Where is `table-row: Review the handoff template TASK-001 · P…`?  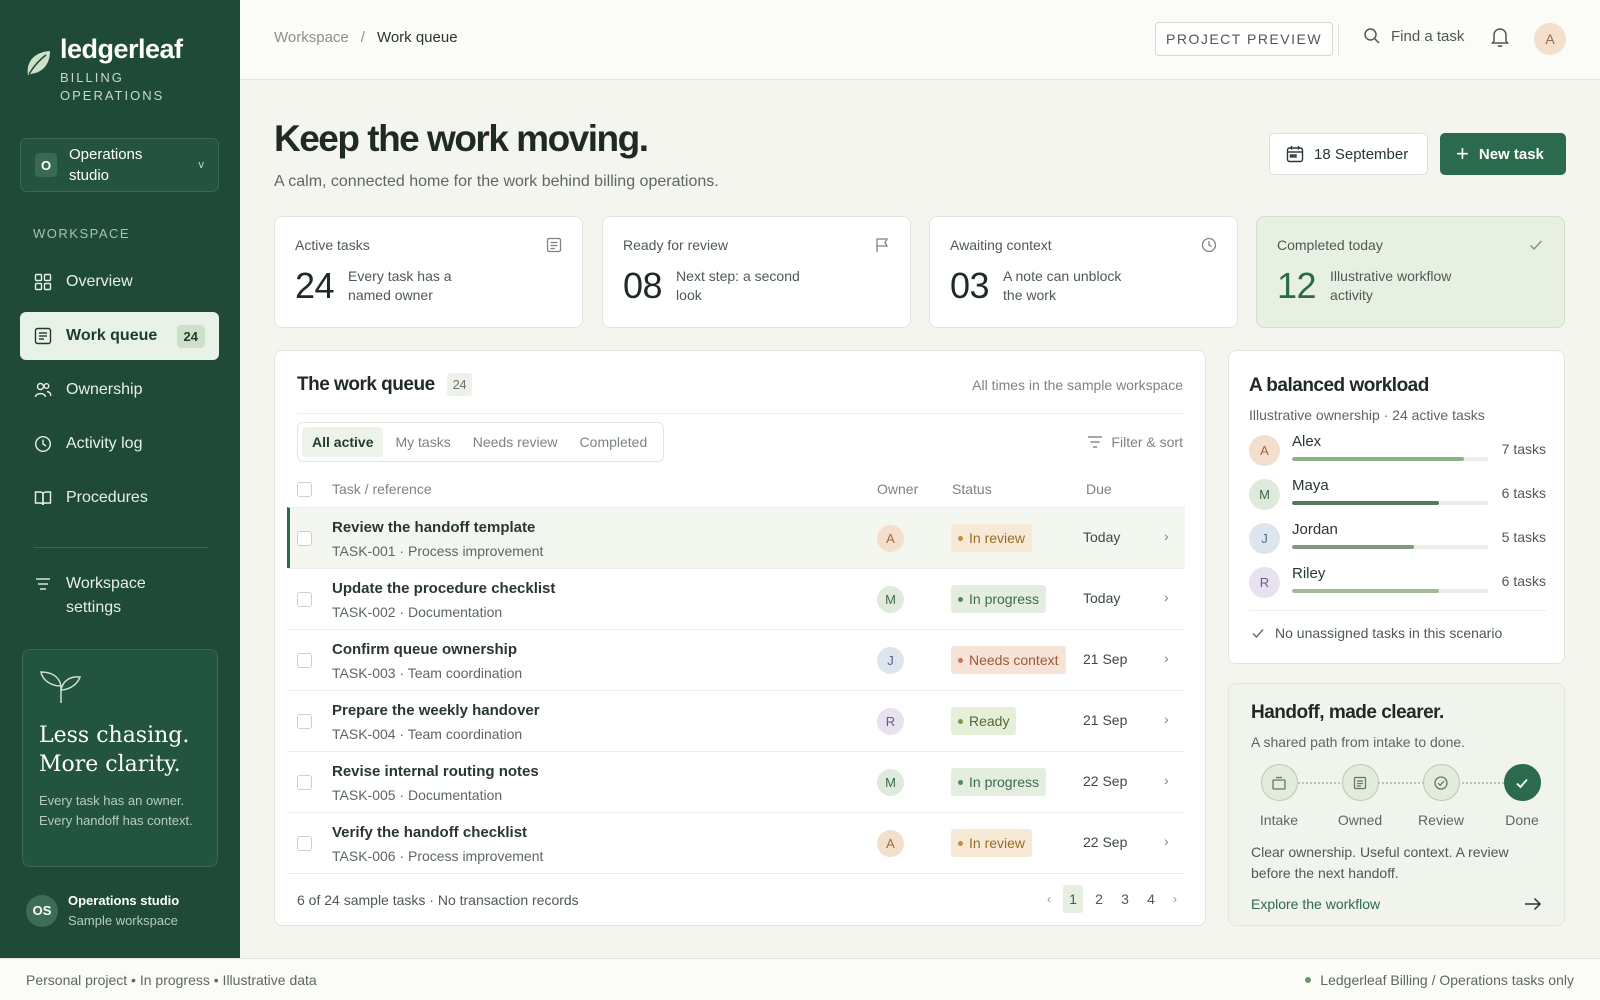
table-row: Review the handoff template TASK-001 · P… is located at coordinates (736, 537).